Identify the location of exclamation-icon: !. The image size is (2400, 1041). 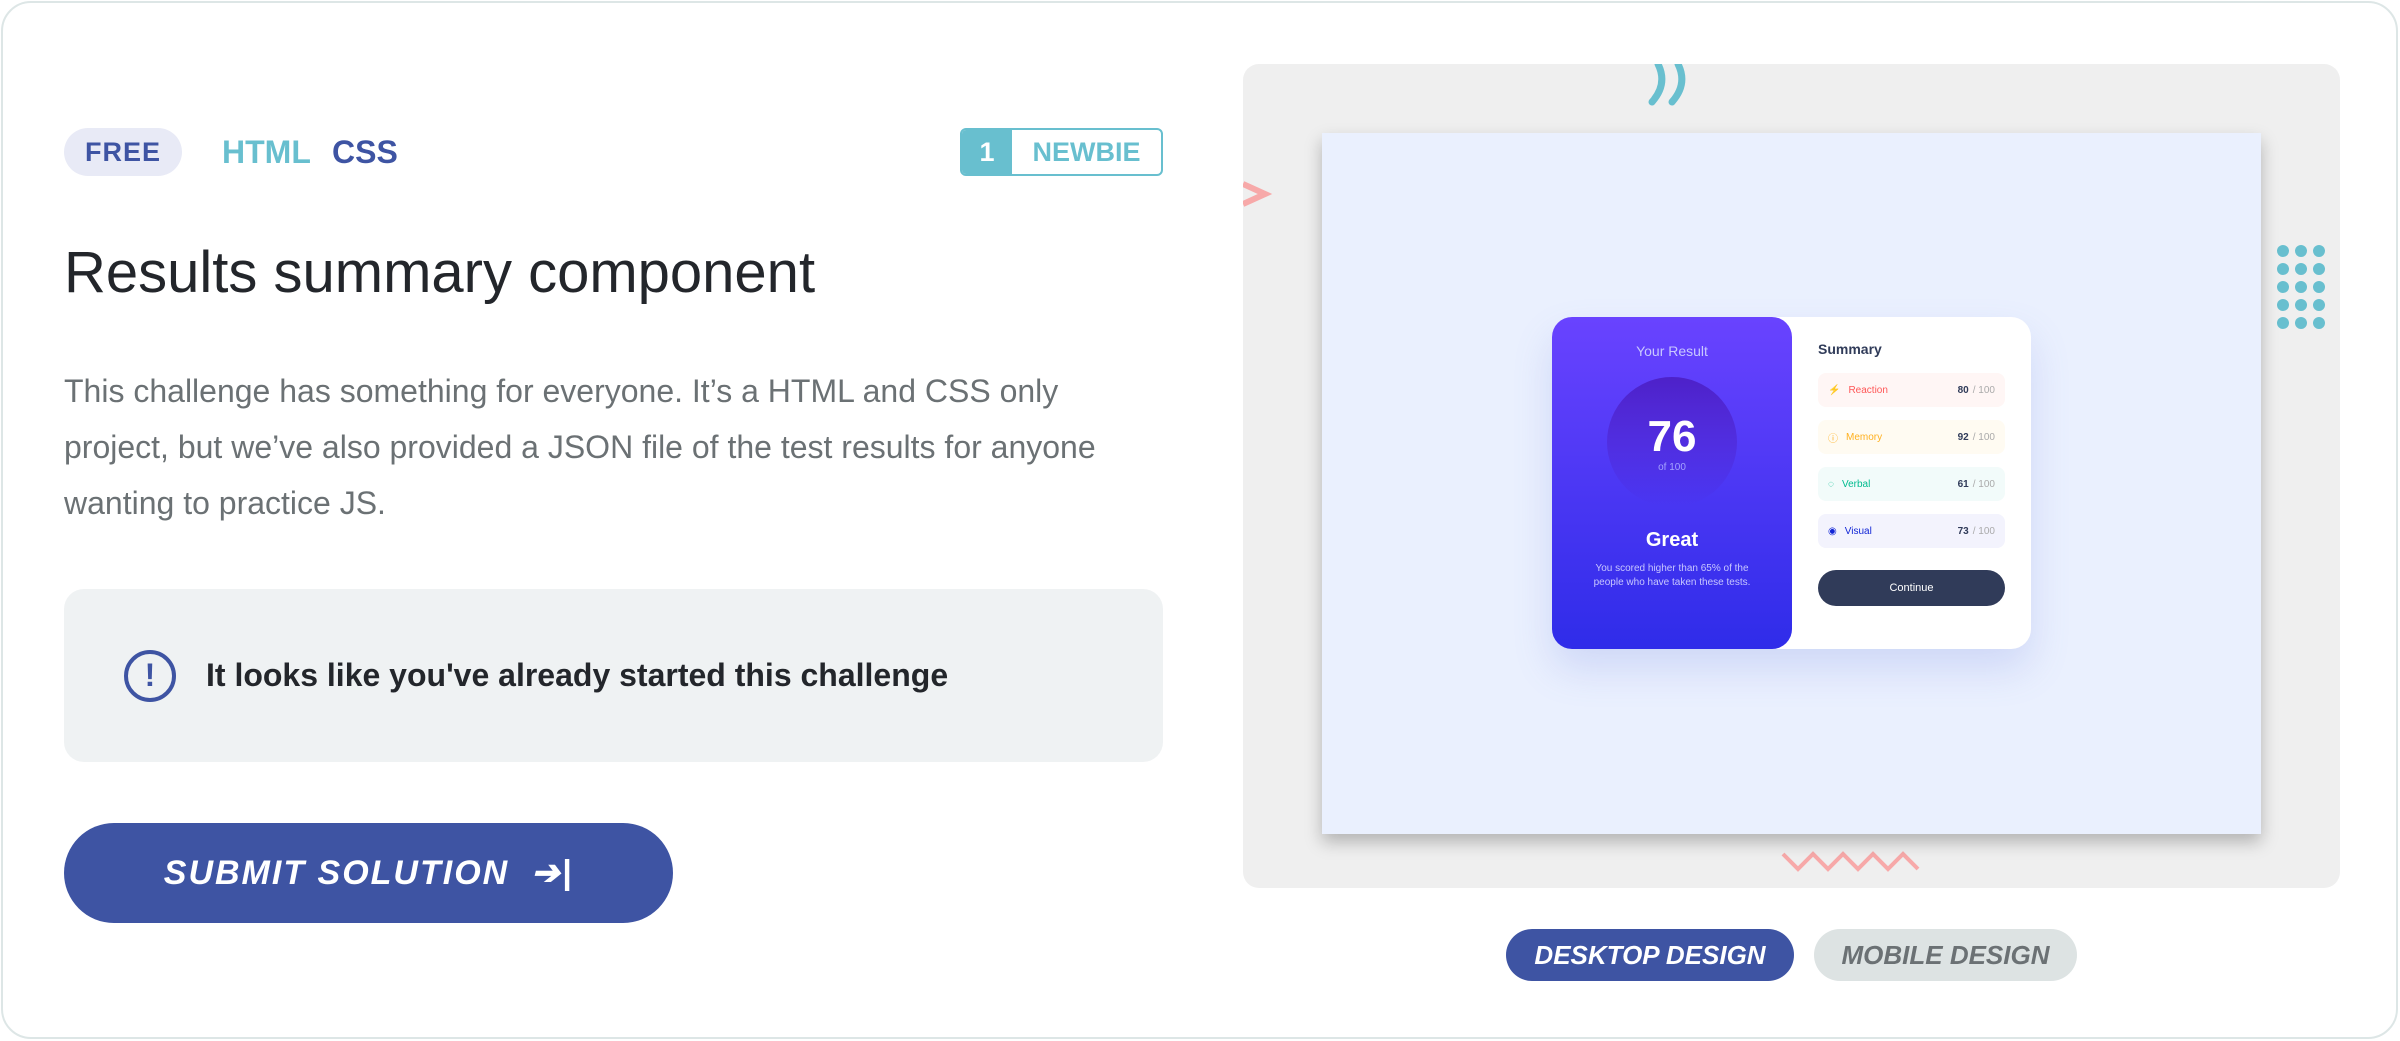
(150, 675).